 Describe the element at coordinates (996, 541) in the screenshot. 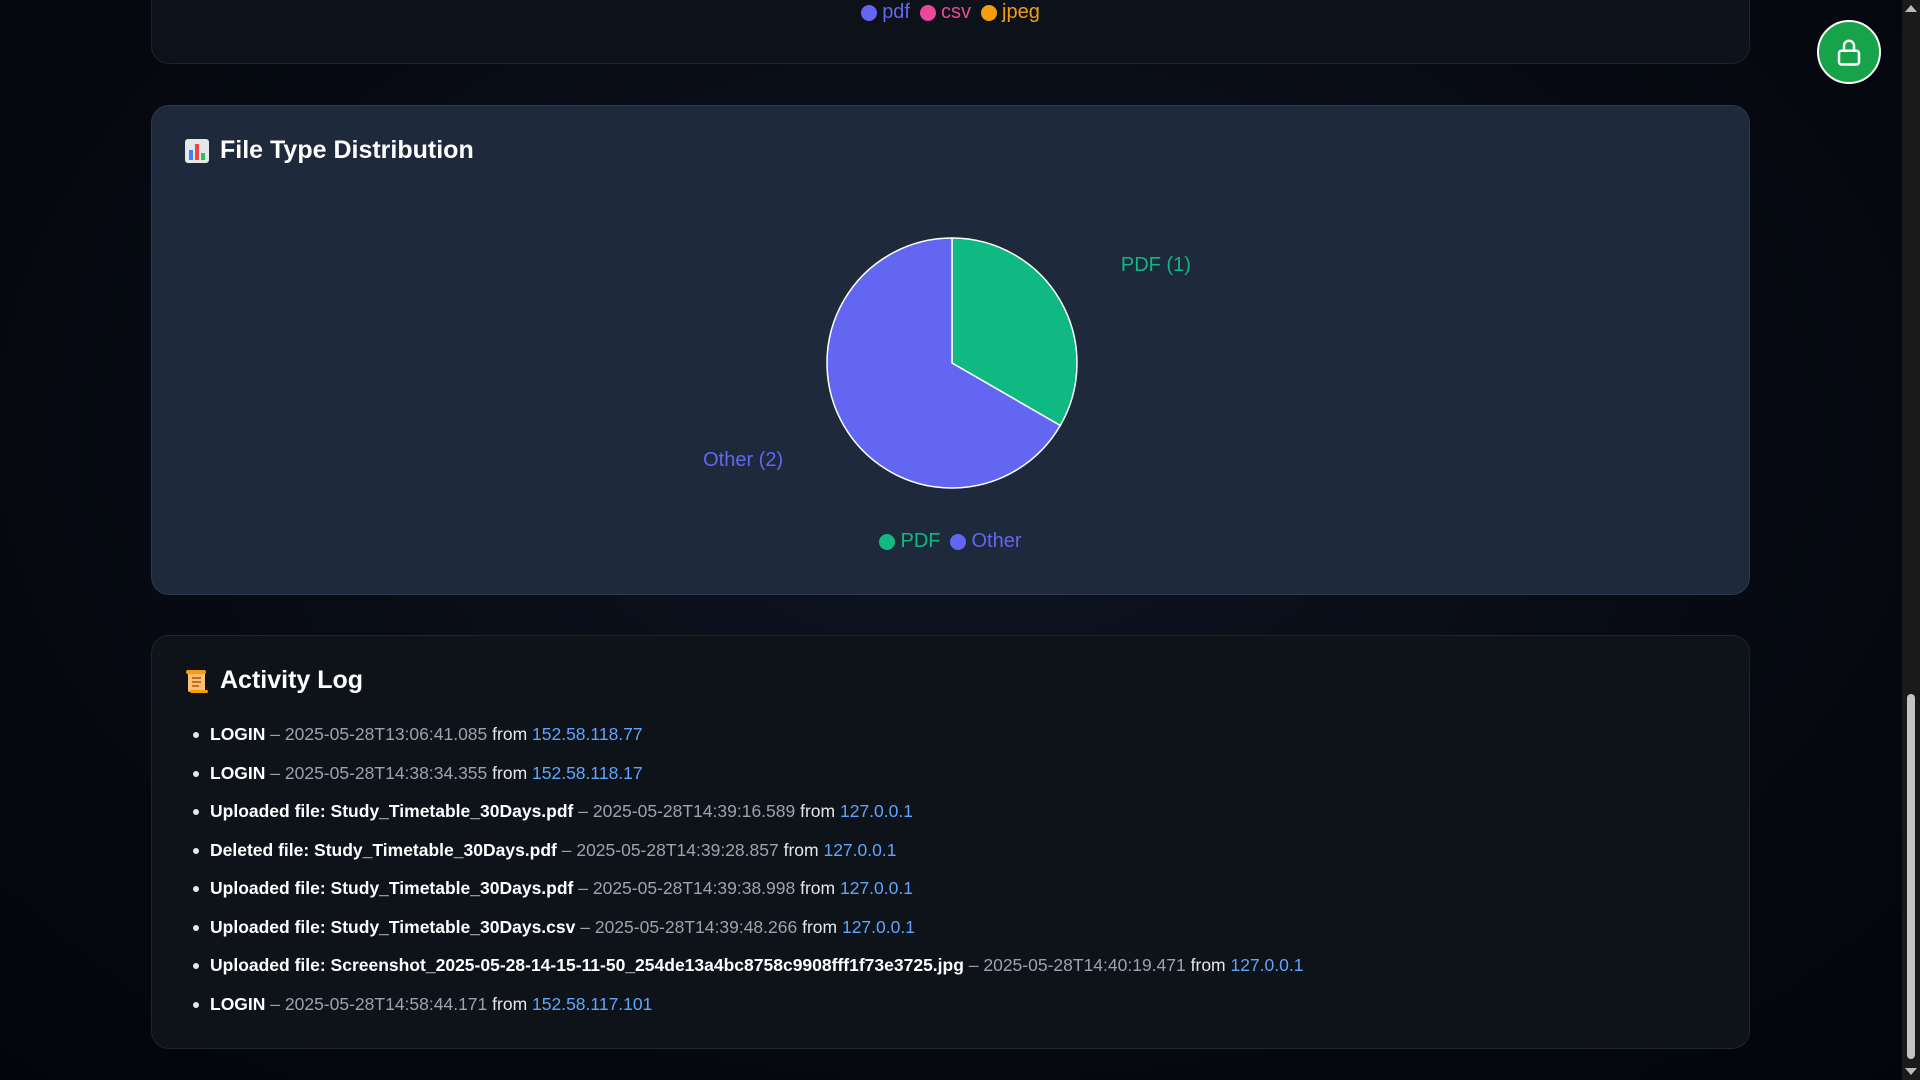

I see `pie-legend-label: Other` at that location.